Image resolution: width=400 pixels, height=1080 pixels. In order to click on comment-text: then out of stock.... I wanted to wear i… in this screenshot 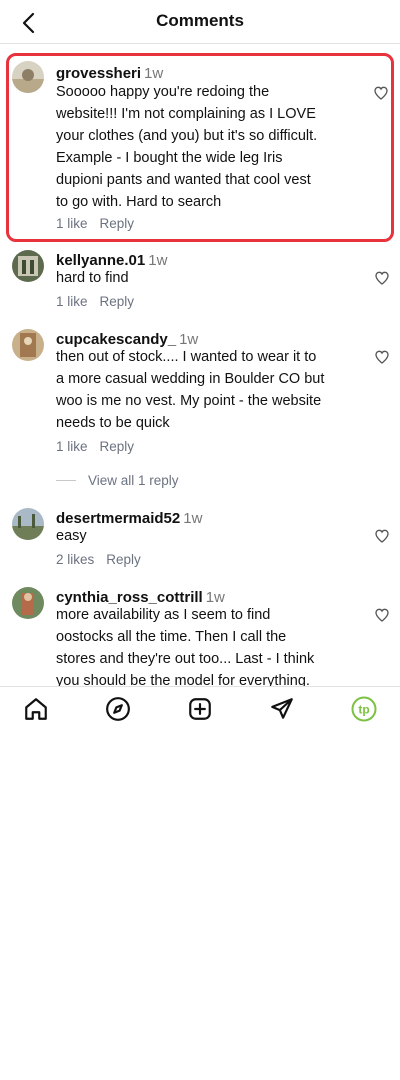, I will do `click(198, 390)`.